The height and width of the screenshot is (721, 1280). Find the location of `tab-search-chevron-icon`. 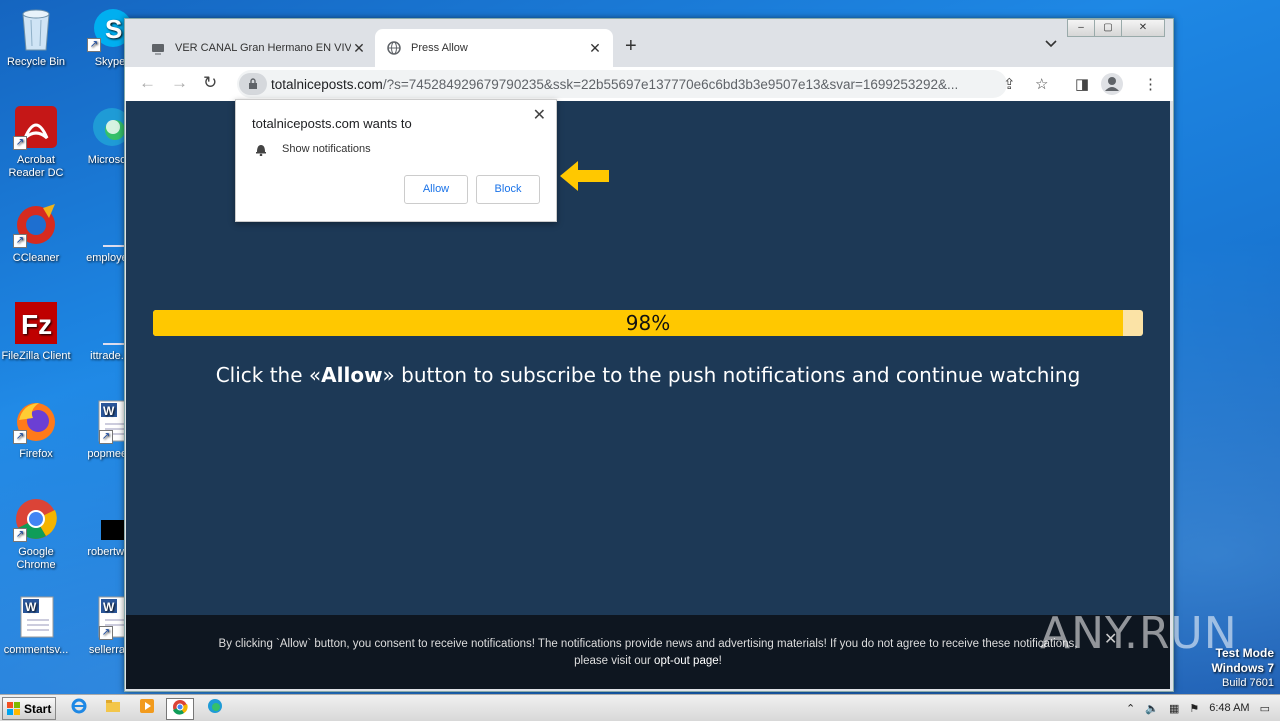

tab-search-chevron-icon is located at coordinates (1051, 44).